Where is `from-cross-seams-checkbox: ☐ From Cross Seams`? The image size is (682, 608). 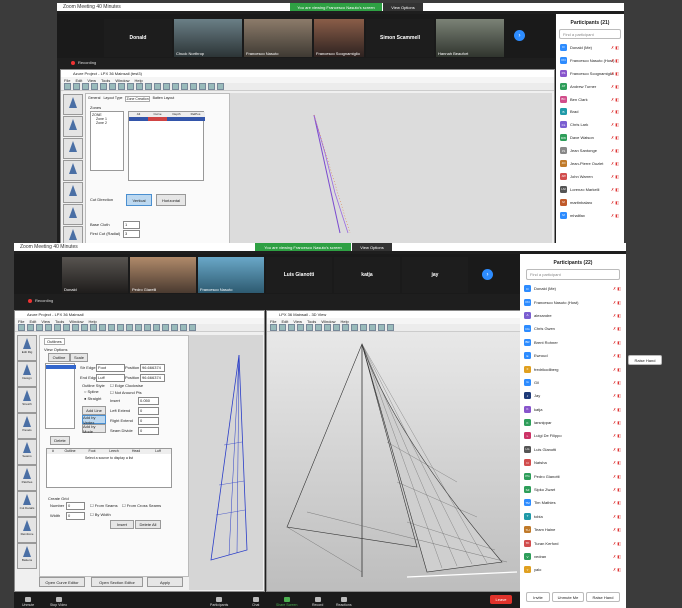 from-cross-seams-checkbox: ☐ From Cross Seams is located at coordinates (141, 505).